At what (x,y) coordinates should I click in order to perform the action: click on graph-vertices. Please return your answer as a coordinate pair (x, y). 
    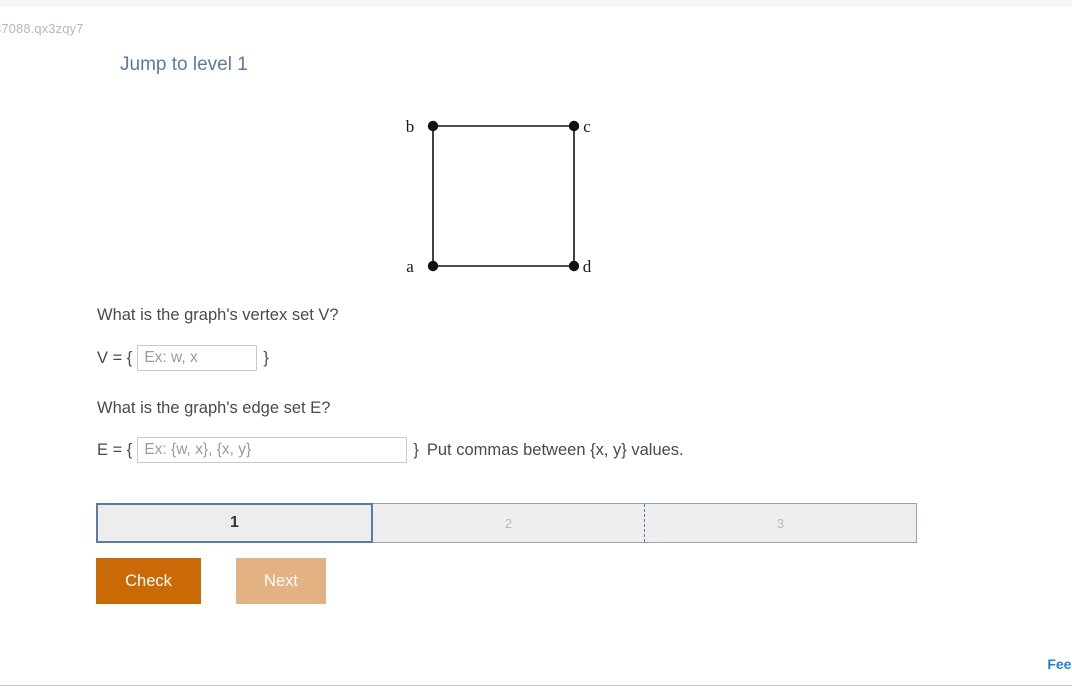
    Looking at the image, I should click on (503, 196).